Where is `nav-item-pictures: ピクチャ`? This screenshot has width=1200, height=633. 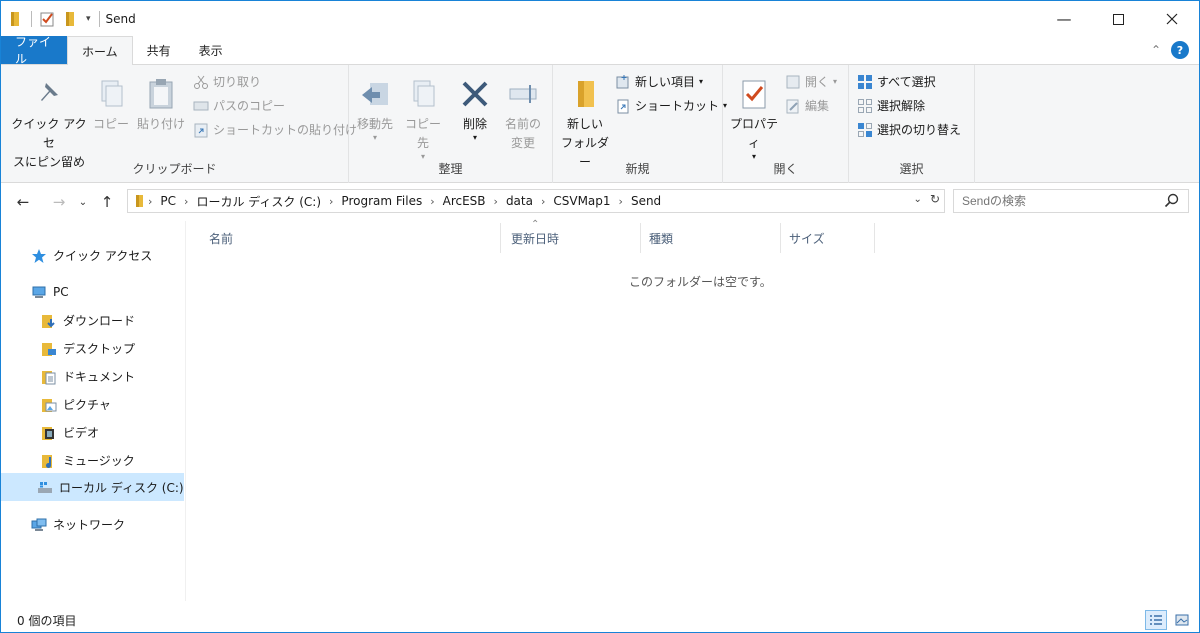 nav-item-pictures: ピクチャ is located at coordinates (76, 404).